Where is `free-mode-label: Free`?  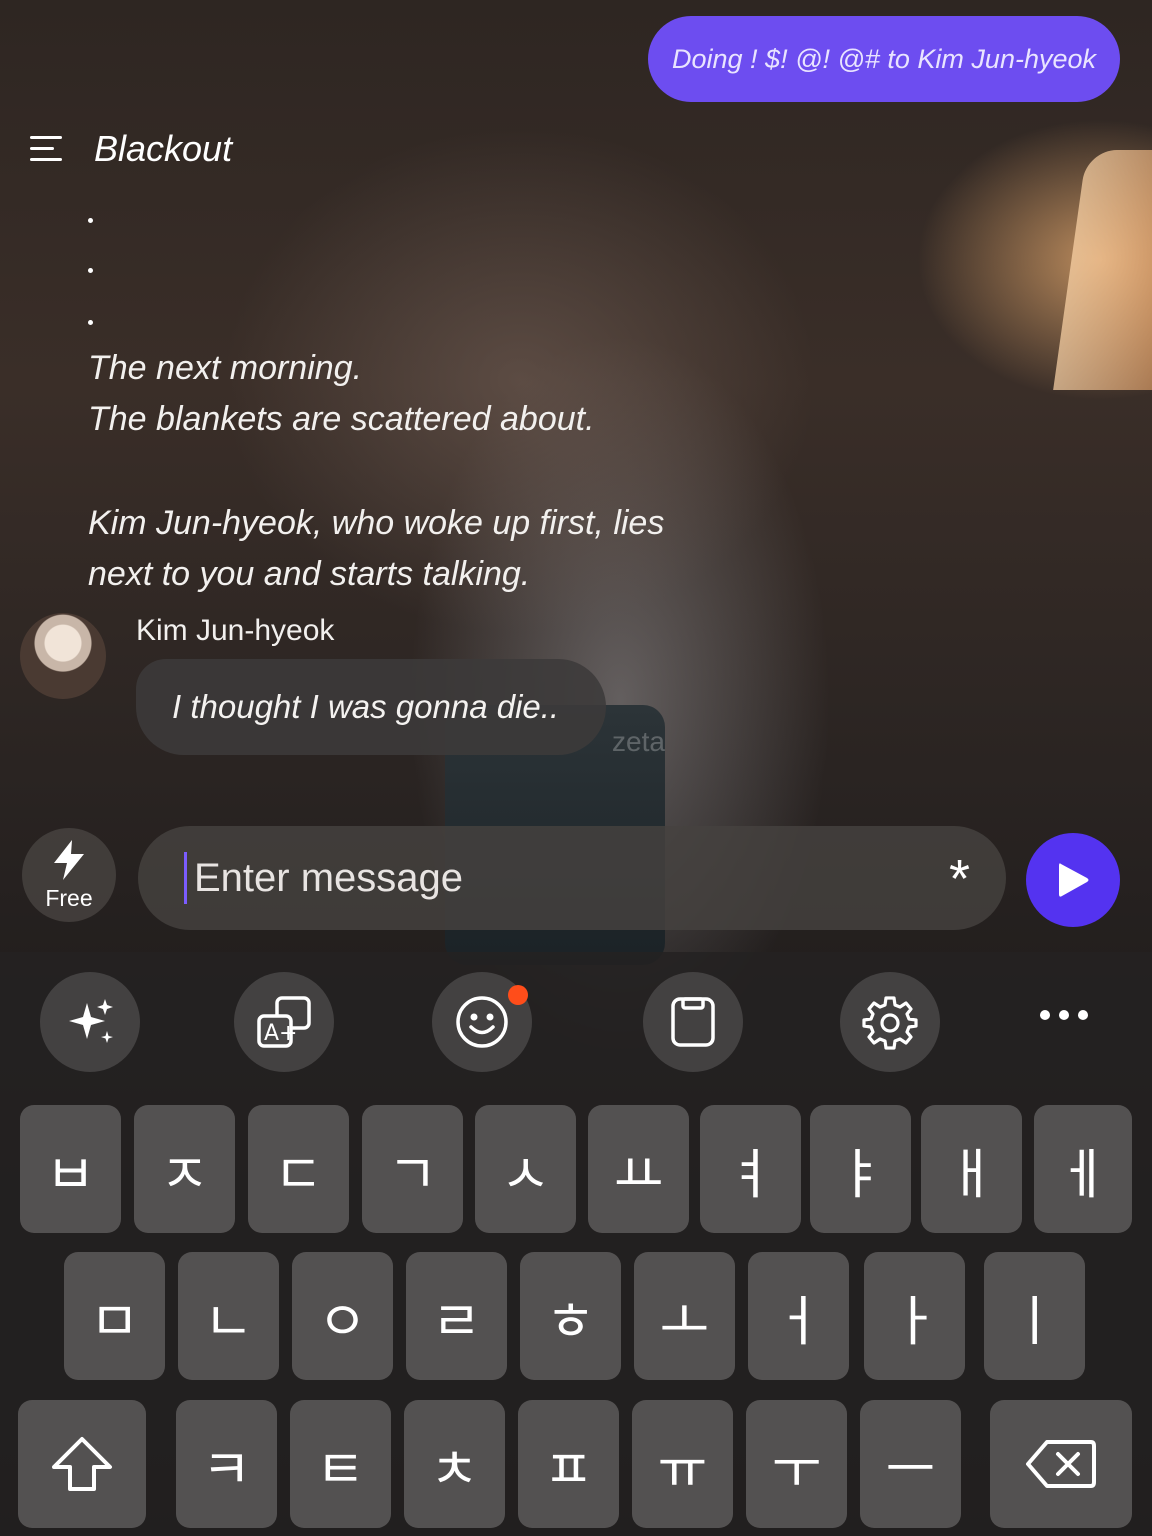 free-mode-label: Free is located at coordinates (69, 897).